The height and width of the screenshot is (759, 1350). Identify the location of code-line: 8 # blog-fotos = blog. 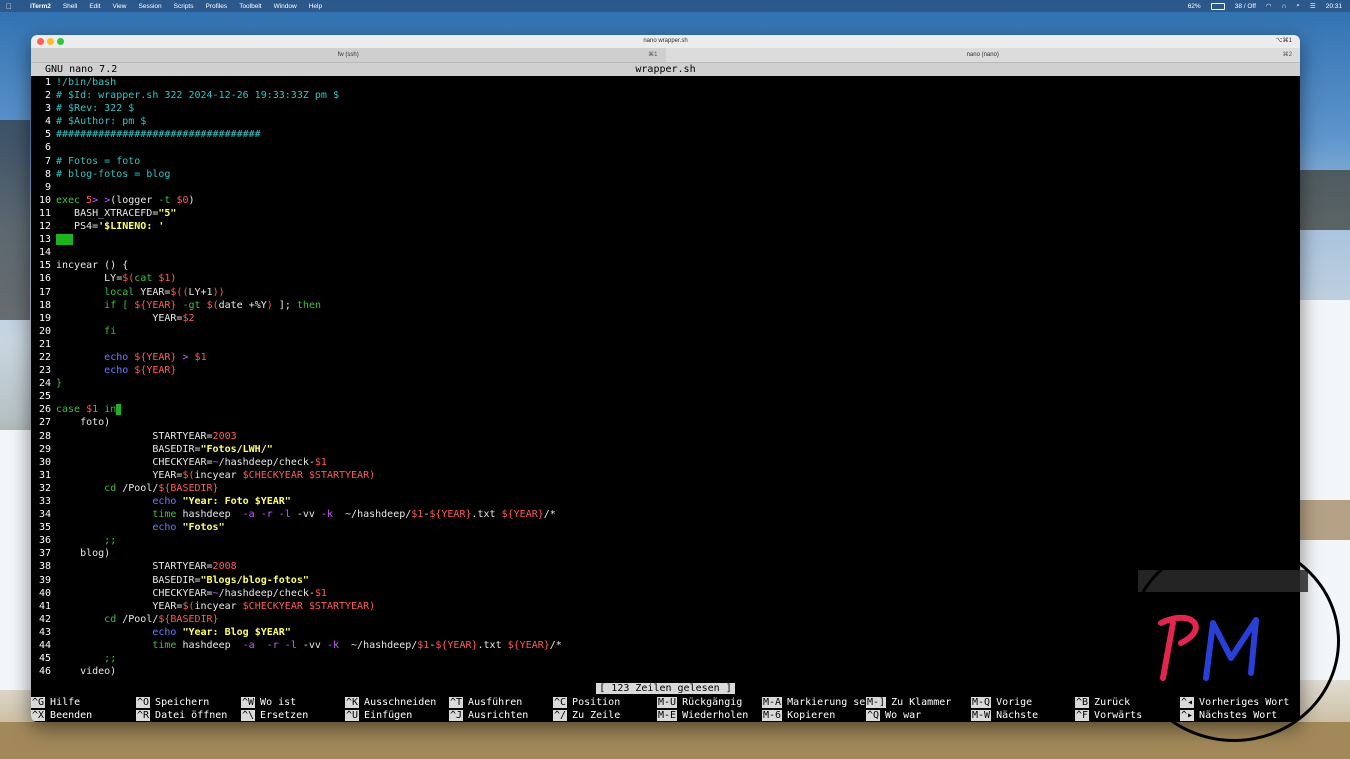
(665, 174).